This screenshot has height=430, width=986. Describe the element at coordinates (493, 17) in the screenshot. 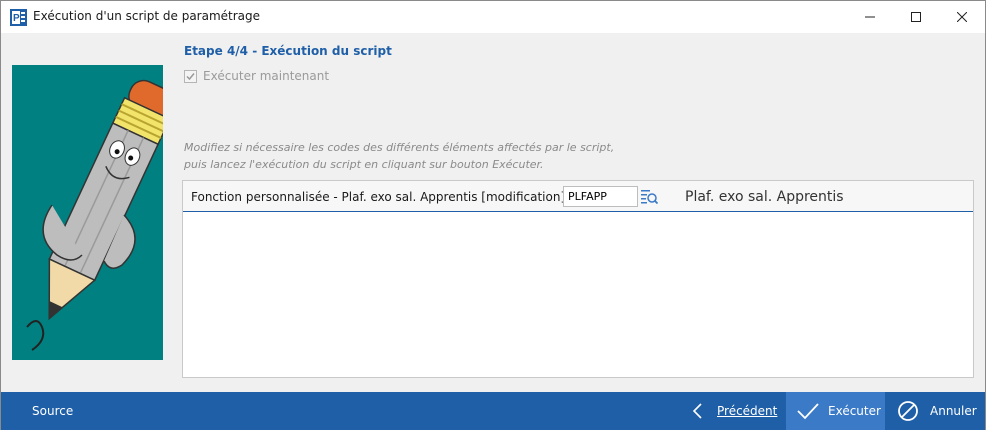

I see `title-bar: P Exécution d'un script de paramétrage` at that location.